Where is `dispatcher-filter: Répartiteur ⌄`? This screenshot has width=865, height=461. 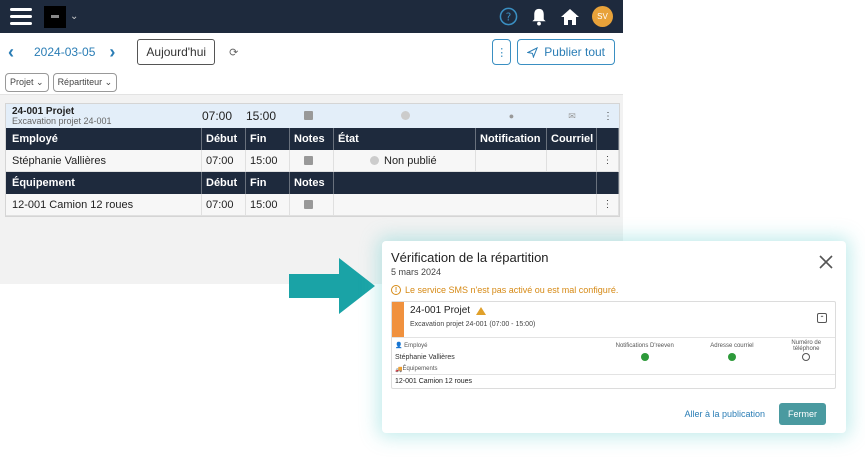 dispatcher-filter: Répartiteur ⌄ is located at coordinates (85, 82).